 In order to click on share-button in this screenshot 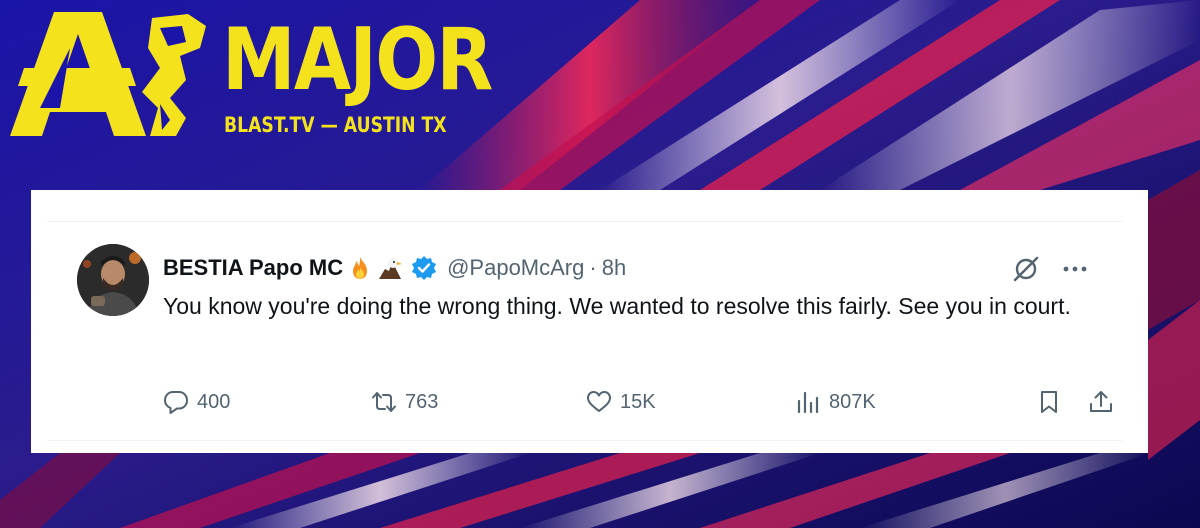, I will do `click(1101, 402)`.